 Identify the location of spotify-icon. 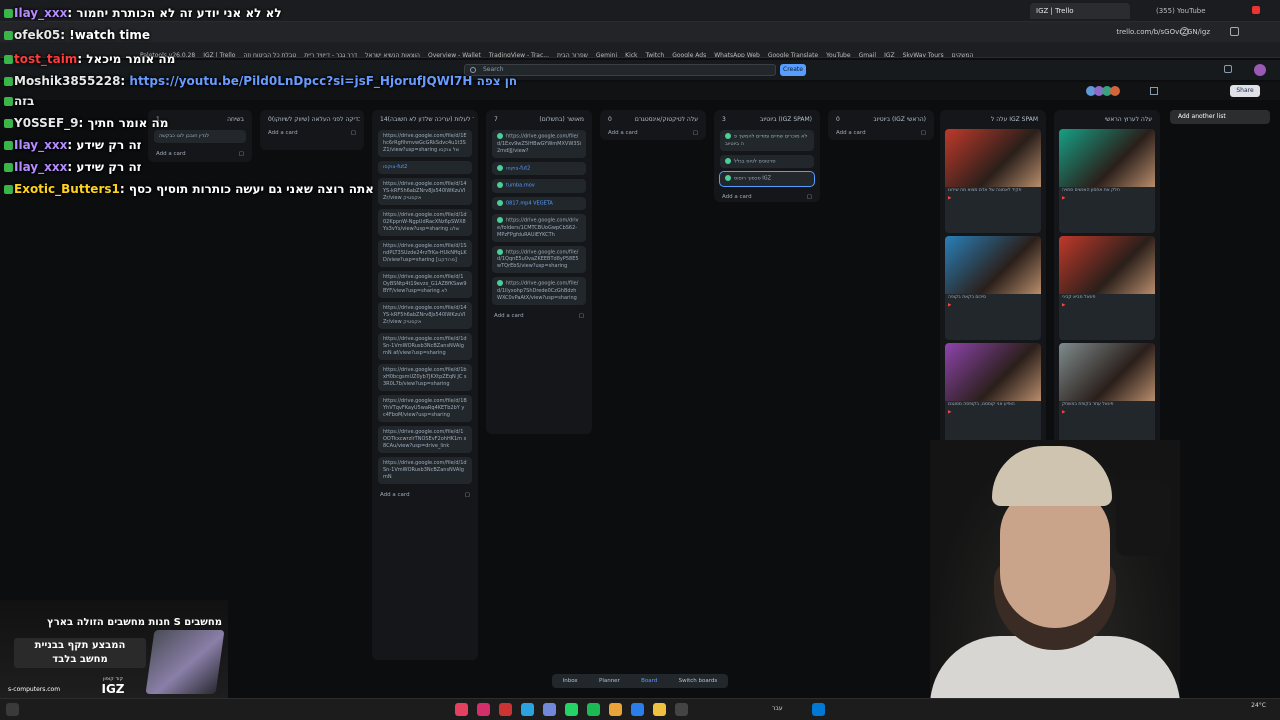
(593, 709).